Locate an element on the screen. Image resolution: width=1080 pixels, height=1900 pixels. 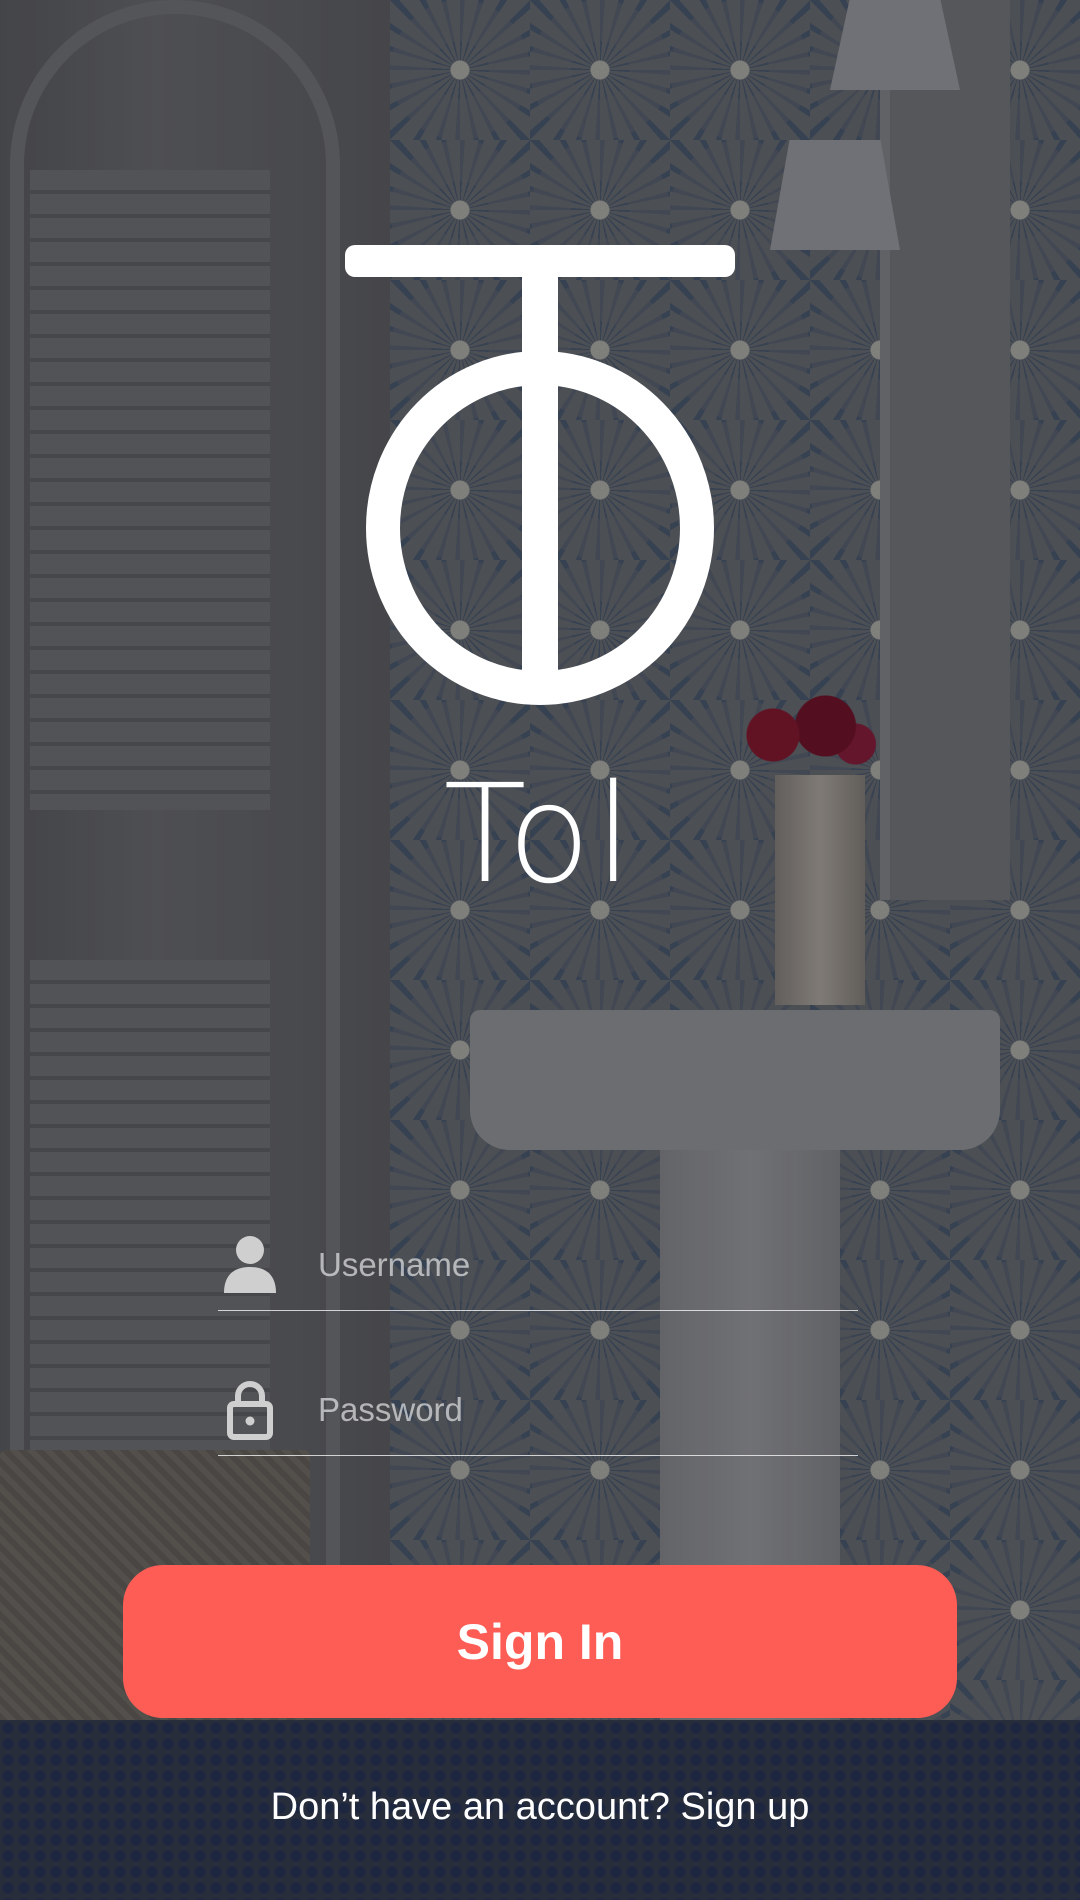
password-field-container is located at coordinates (538, 1410).